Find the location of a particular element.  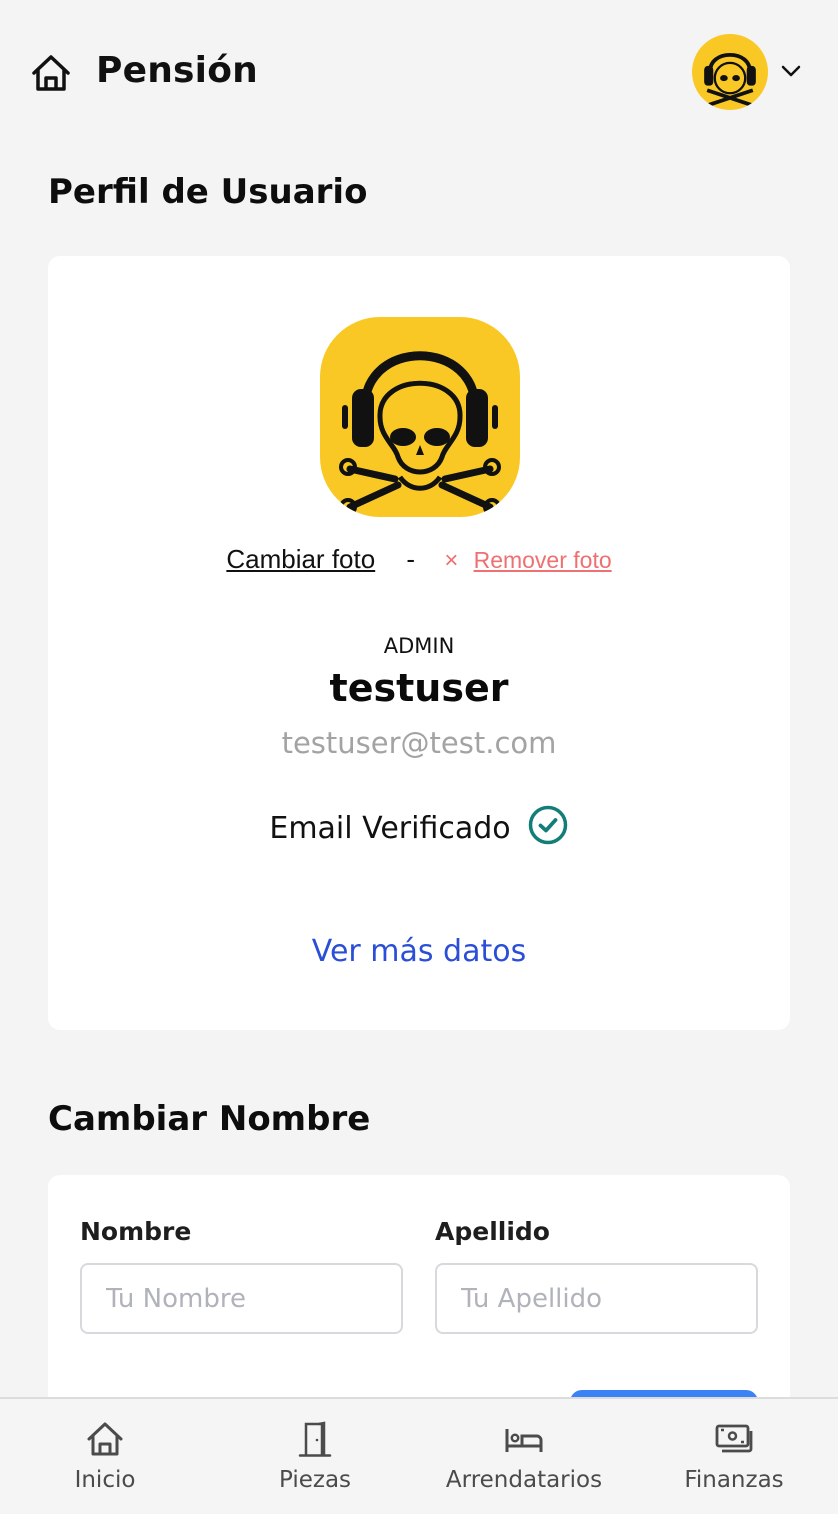

bottom-nav: Inicio Piezas Arrendatarios Finanzas is located at coordinates (419, 1455).